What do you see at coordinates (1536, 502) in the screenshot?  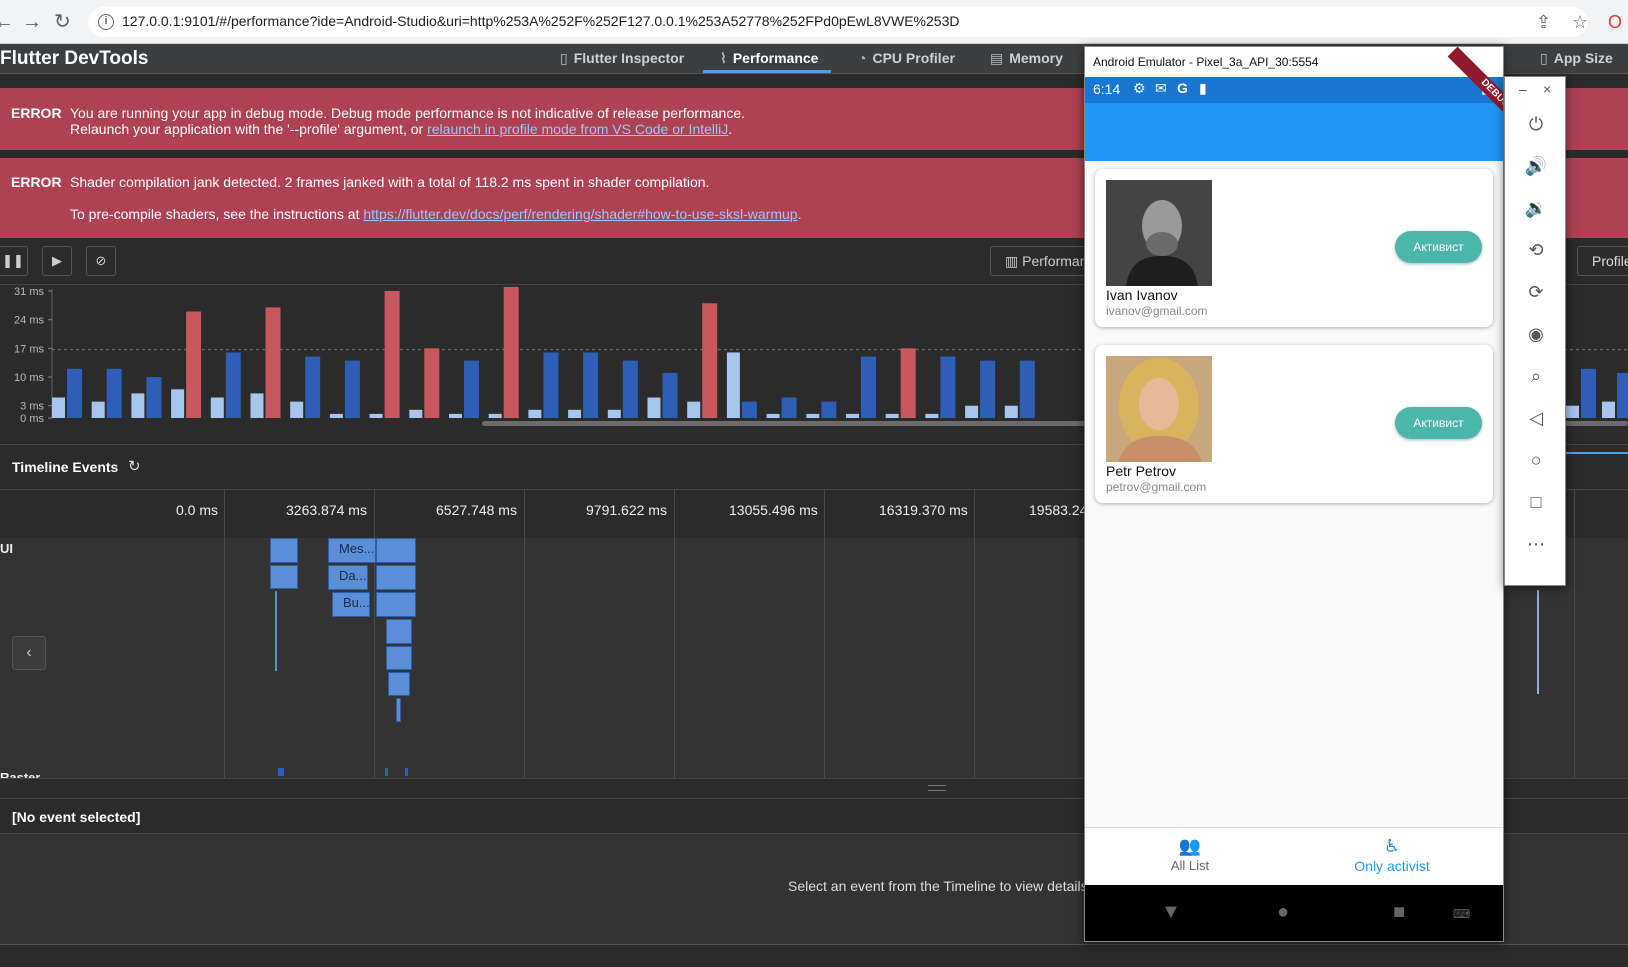 I see `overview-icon: □` at bounding box center [1536, 502].